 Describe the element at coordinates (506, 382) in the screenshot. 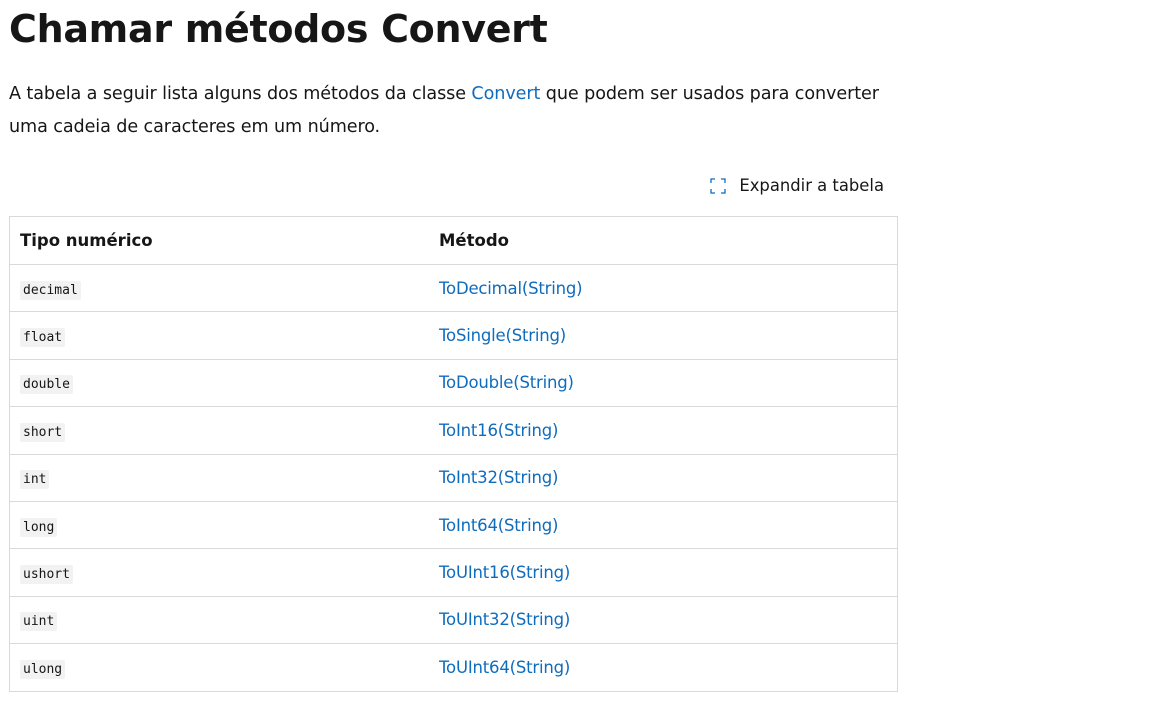

I see `method-link: ToDouble(String)` at that location.